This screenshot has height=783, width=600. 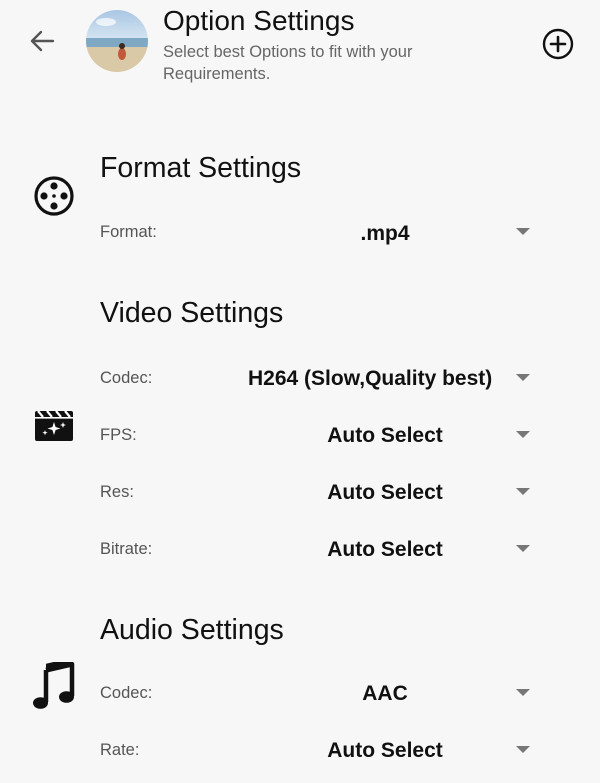 I want to click on avatar, so click(x=117, y=41).